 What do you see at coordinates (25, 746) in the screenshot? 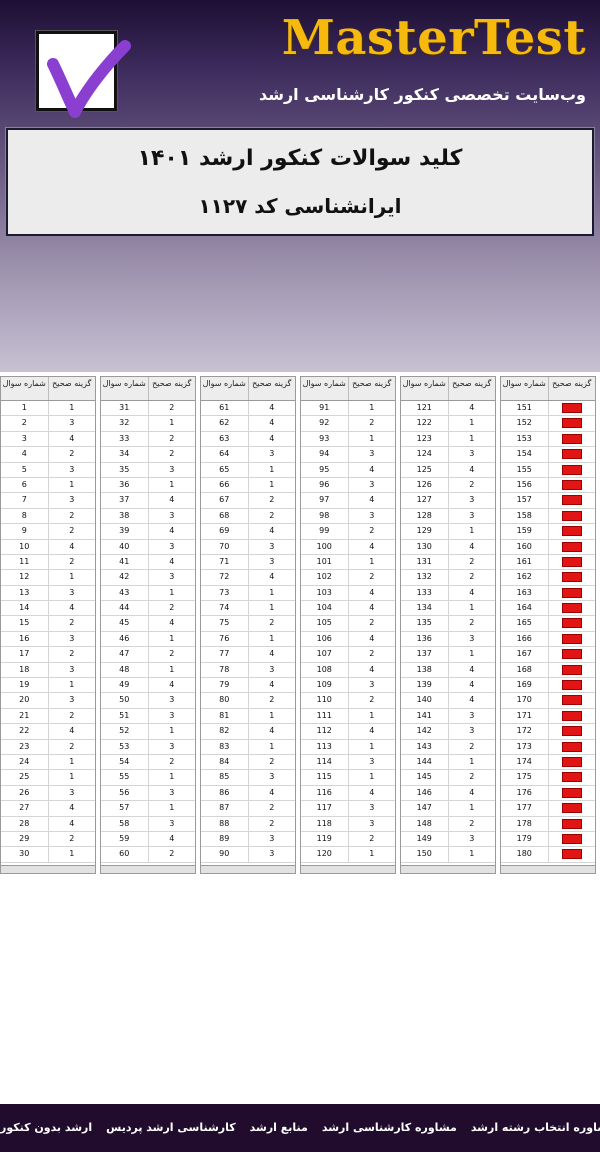
I see `question-number: 23` at bounding box center [25, 746].